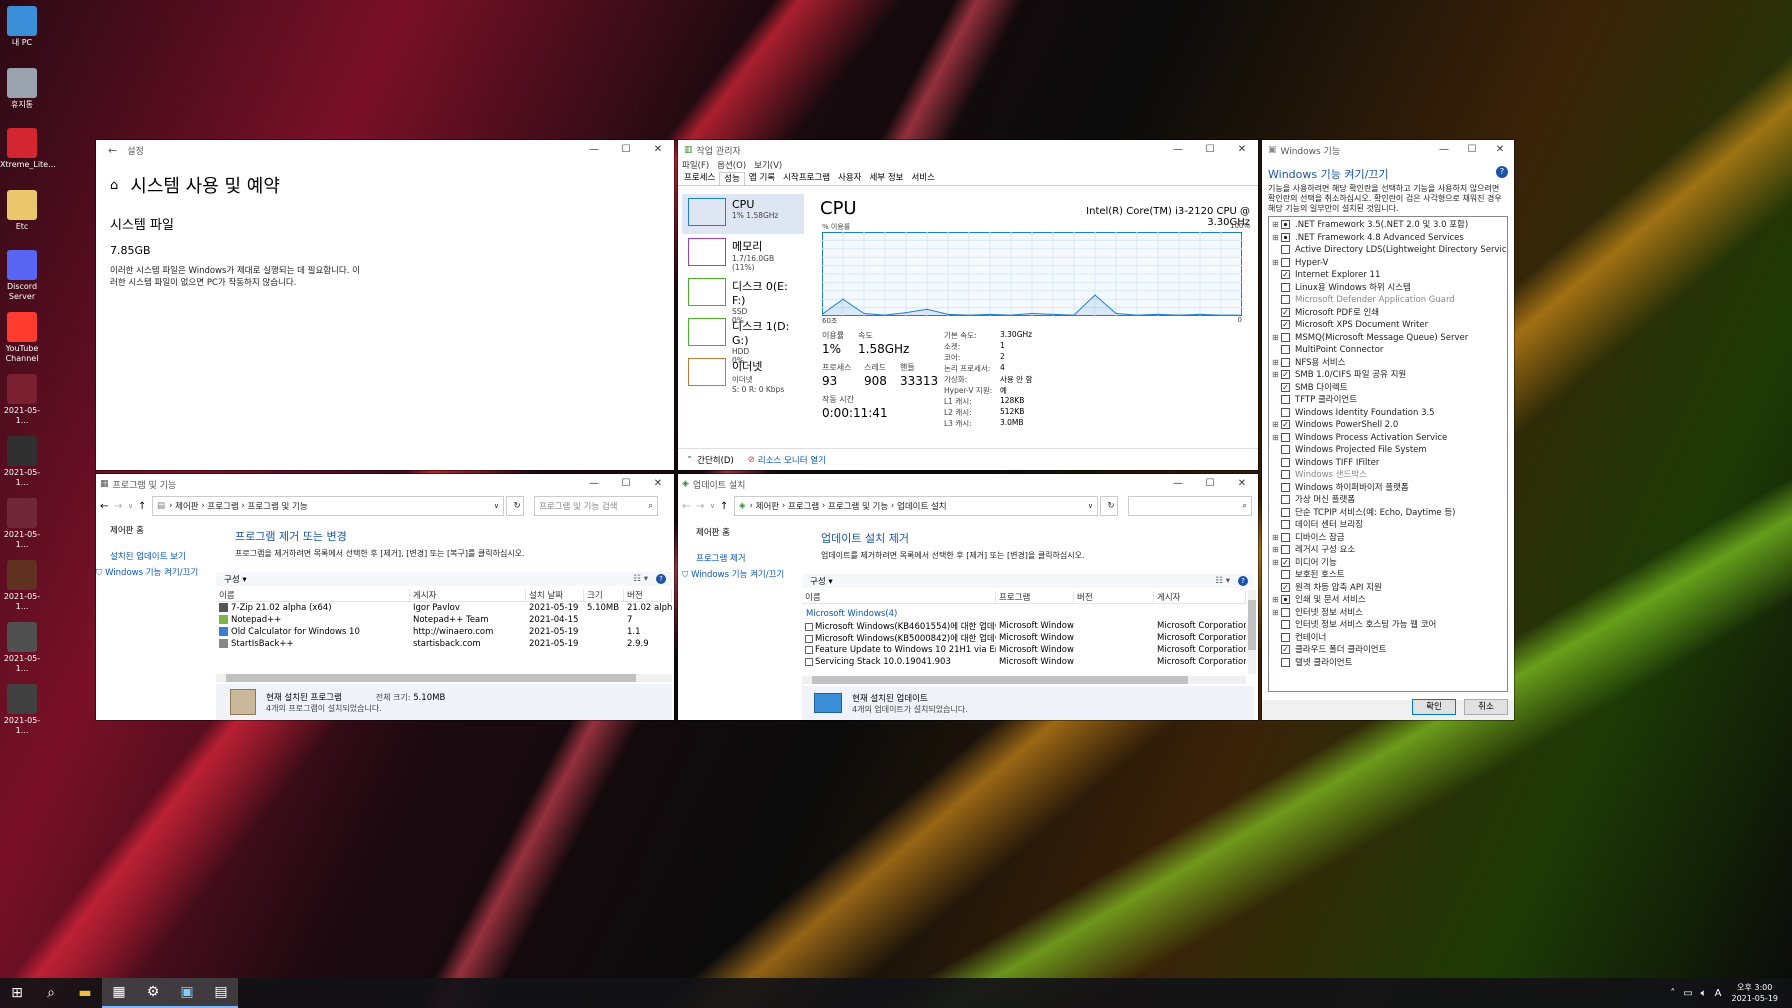 This screenshot has width=1792, height=1008. Describe the element at coordinates (916, 506) in the screenshot. I see `address-bar: ◈ › 제어판 › 프로그램 › 프로그램 및 기능 › 업데이트 설치 ∨` at that location.